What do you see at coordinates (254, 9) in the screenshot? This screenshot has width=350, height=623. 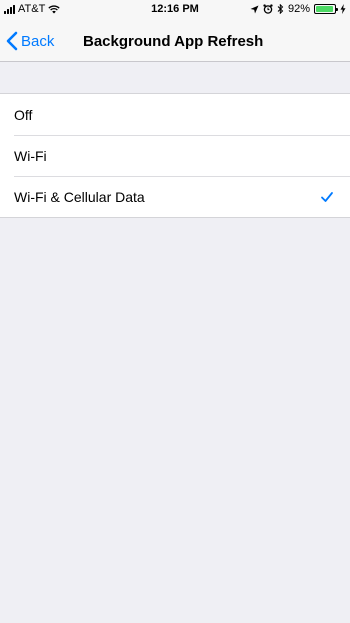 I see `location-arrow-icon` at bounding box center [254, 9].